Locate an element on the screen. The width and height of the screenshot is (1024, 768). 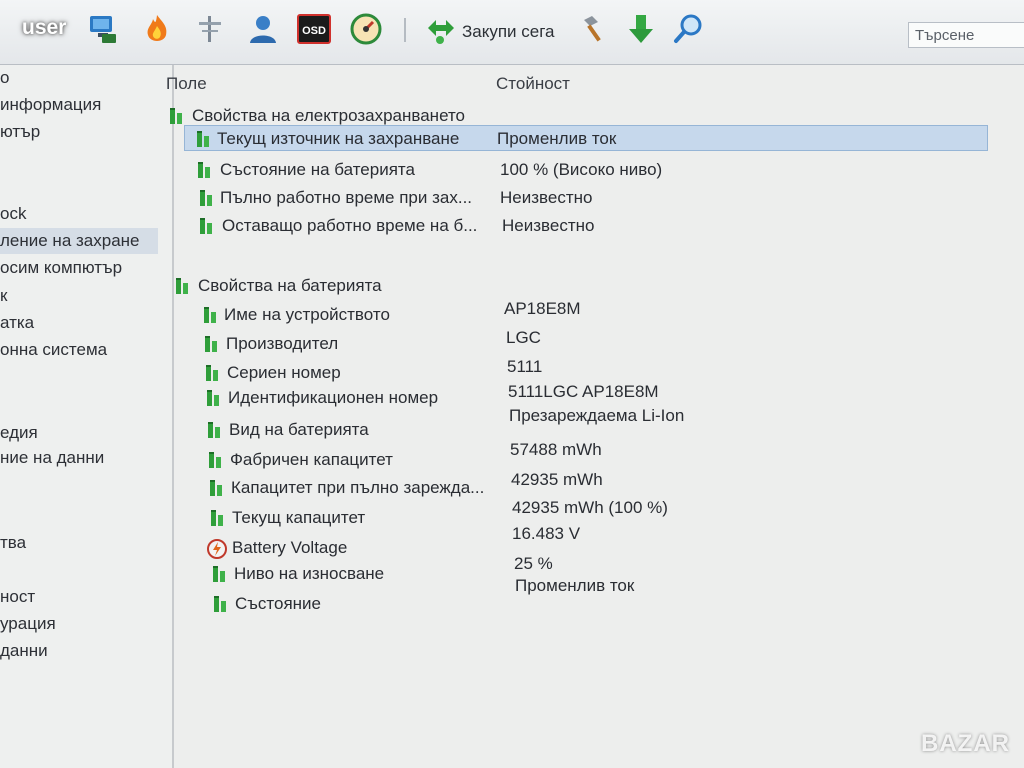
buy-now-icon is located at coordinates (440, 32).